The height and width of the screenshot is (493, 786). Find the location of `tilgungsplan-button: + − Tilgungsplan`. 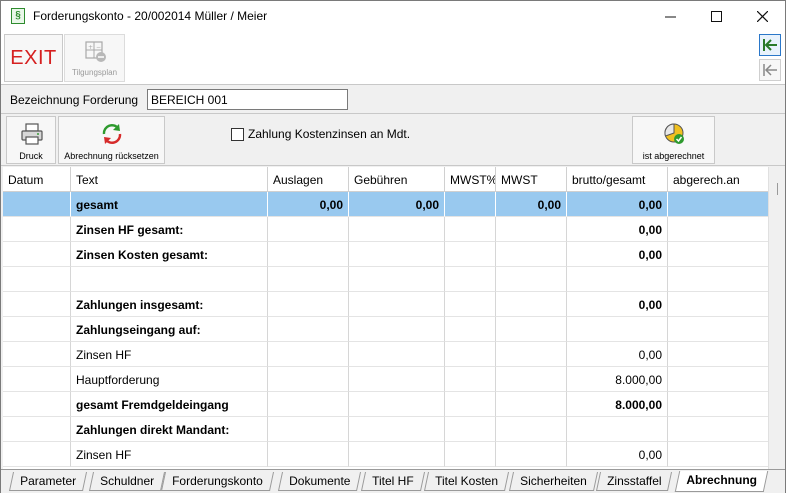

tilgungsplan-button: + − Tilgungsplan is located at coordinates (94, 58).